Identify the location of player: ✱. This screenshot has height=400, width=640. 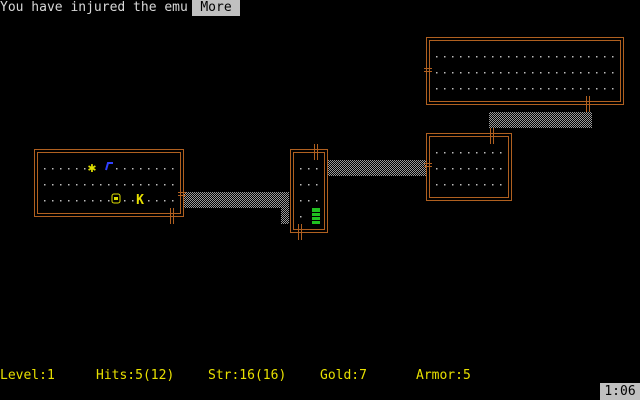
(92, 168).